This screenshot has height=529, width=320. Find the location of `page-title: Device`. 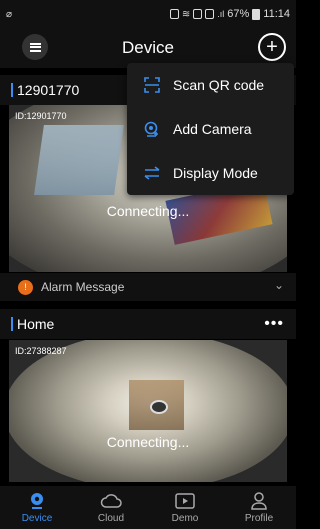

page-title: Device is located at coordinates (148, 47).